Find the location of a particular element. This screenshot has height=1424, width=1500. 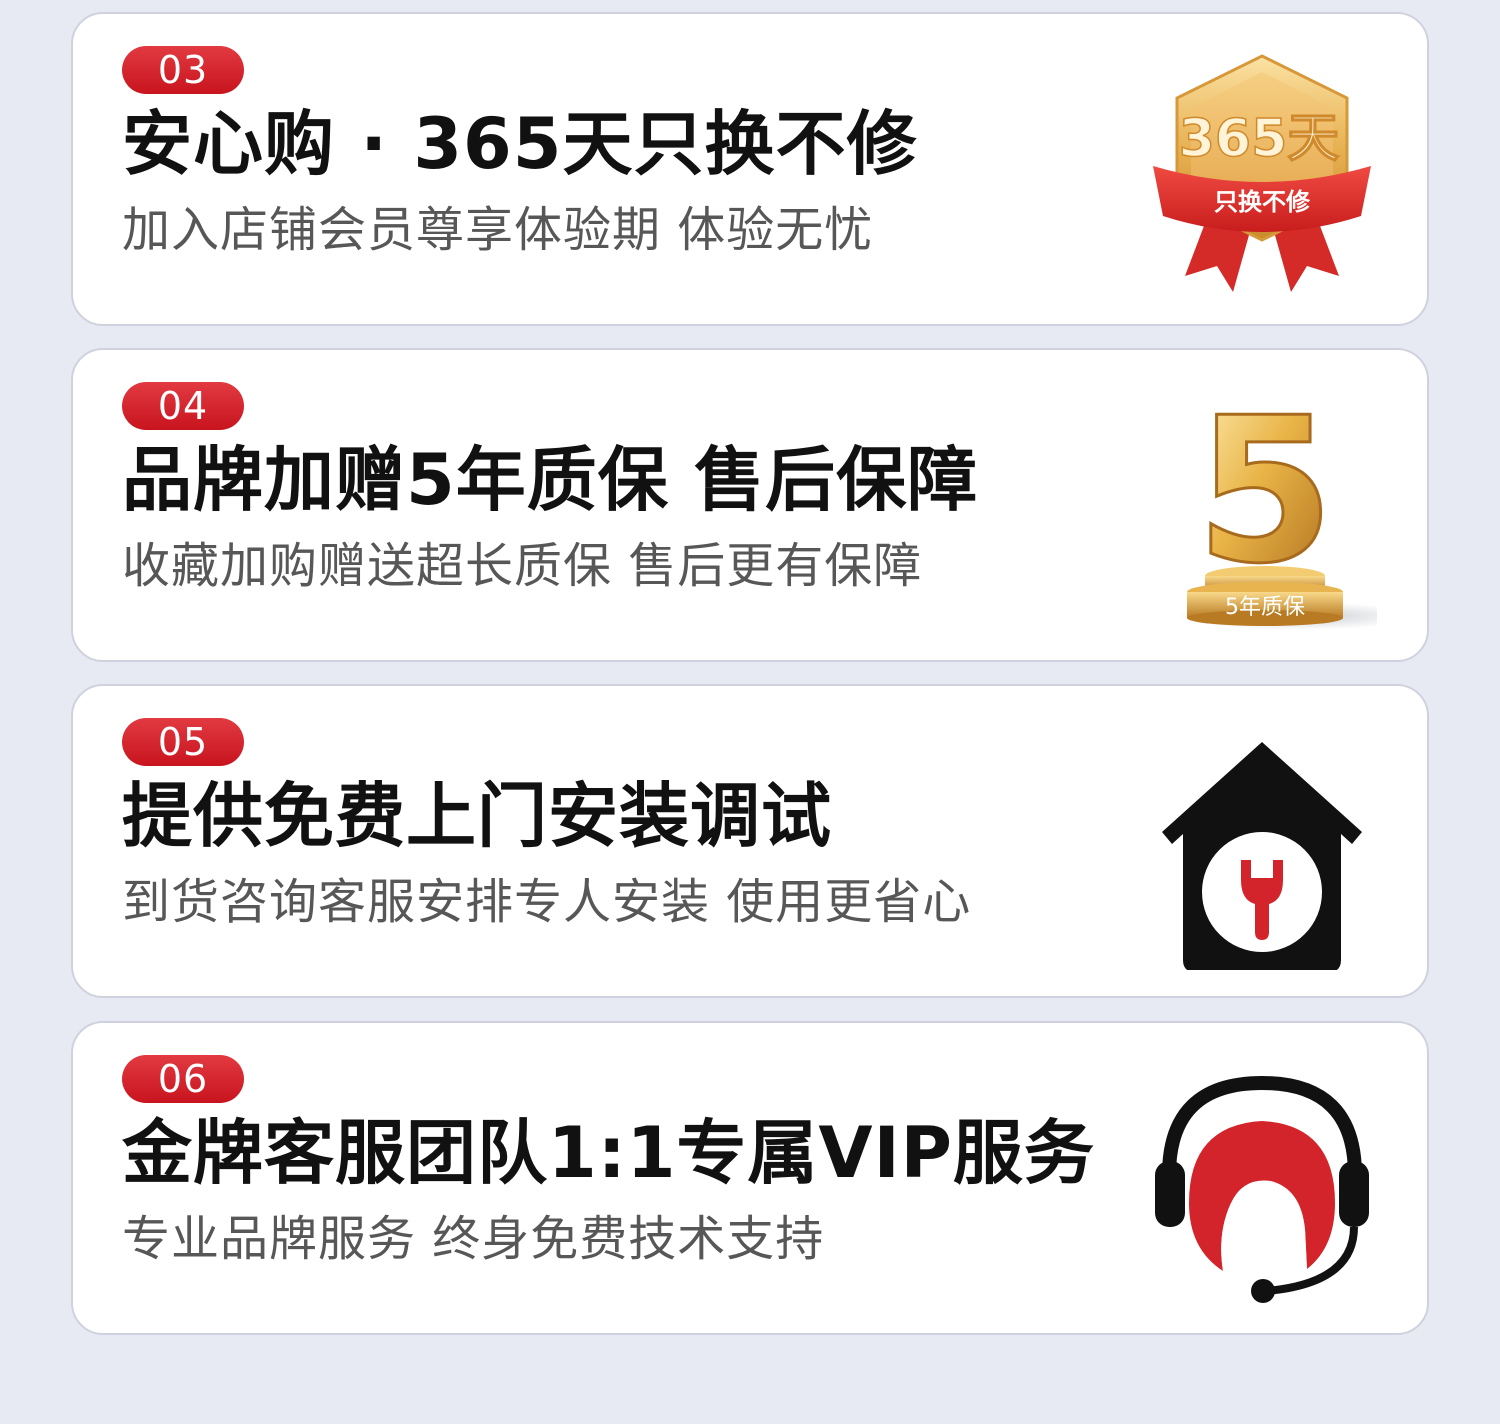

card-number-badge: 04 is located at coordinates (183, 406).